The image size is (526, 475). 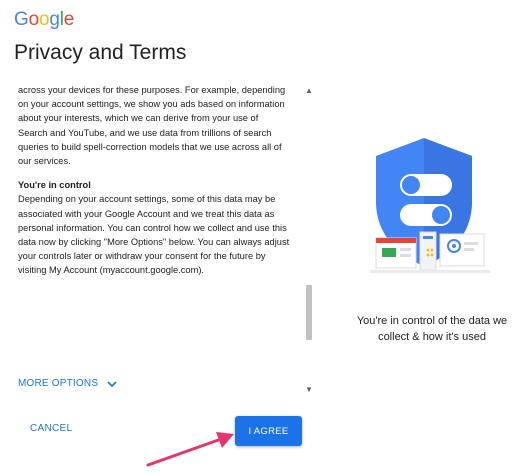 I want to click on arrow-up-icon: ▲, so click(x=309, y=91).